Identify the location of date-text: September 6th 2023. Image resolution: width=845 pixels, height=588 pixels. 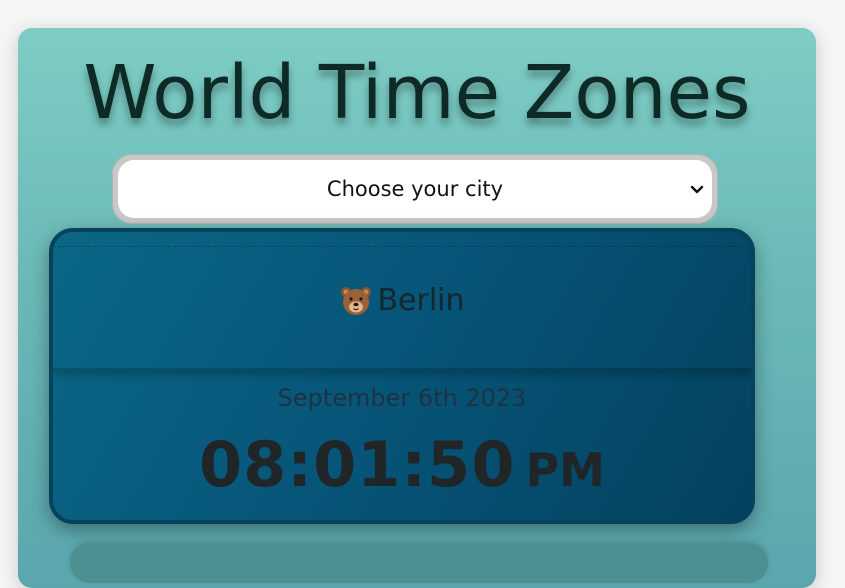
(402, 398).